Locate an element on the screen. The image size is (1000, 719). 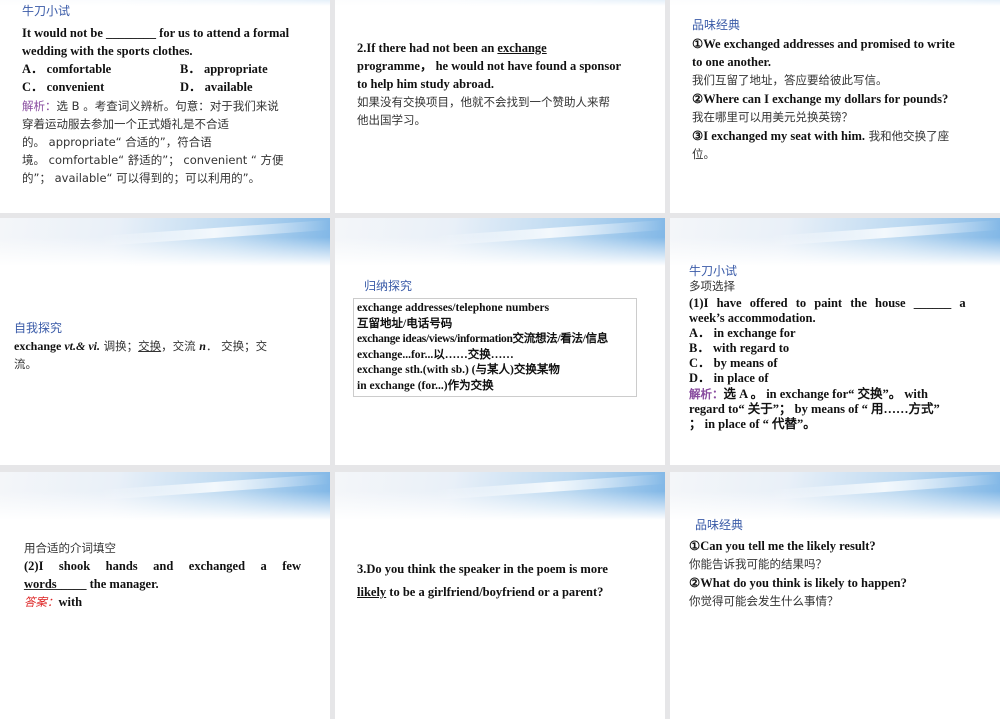
phrase: exchange sth.(with sb.) (与某人)交换某物 is located at coordinates (458, 370).